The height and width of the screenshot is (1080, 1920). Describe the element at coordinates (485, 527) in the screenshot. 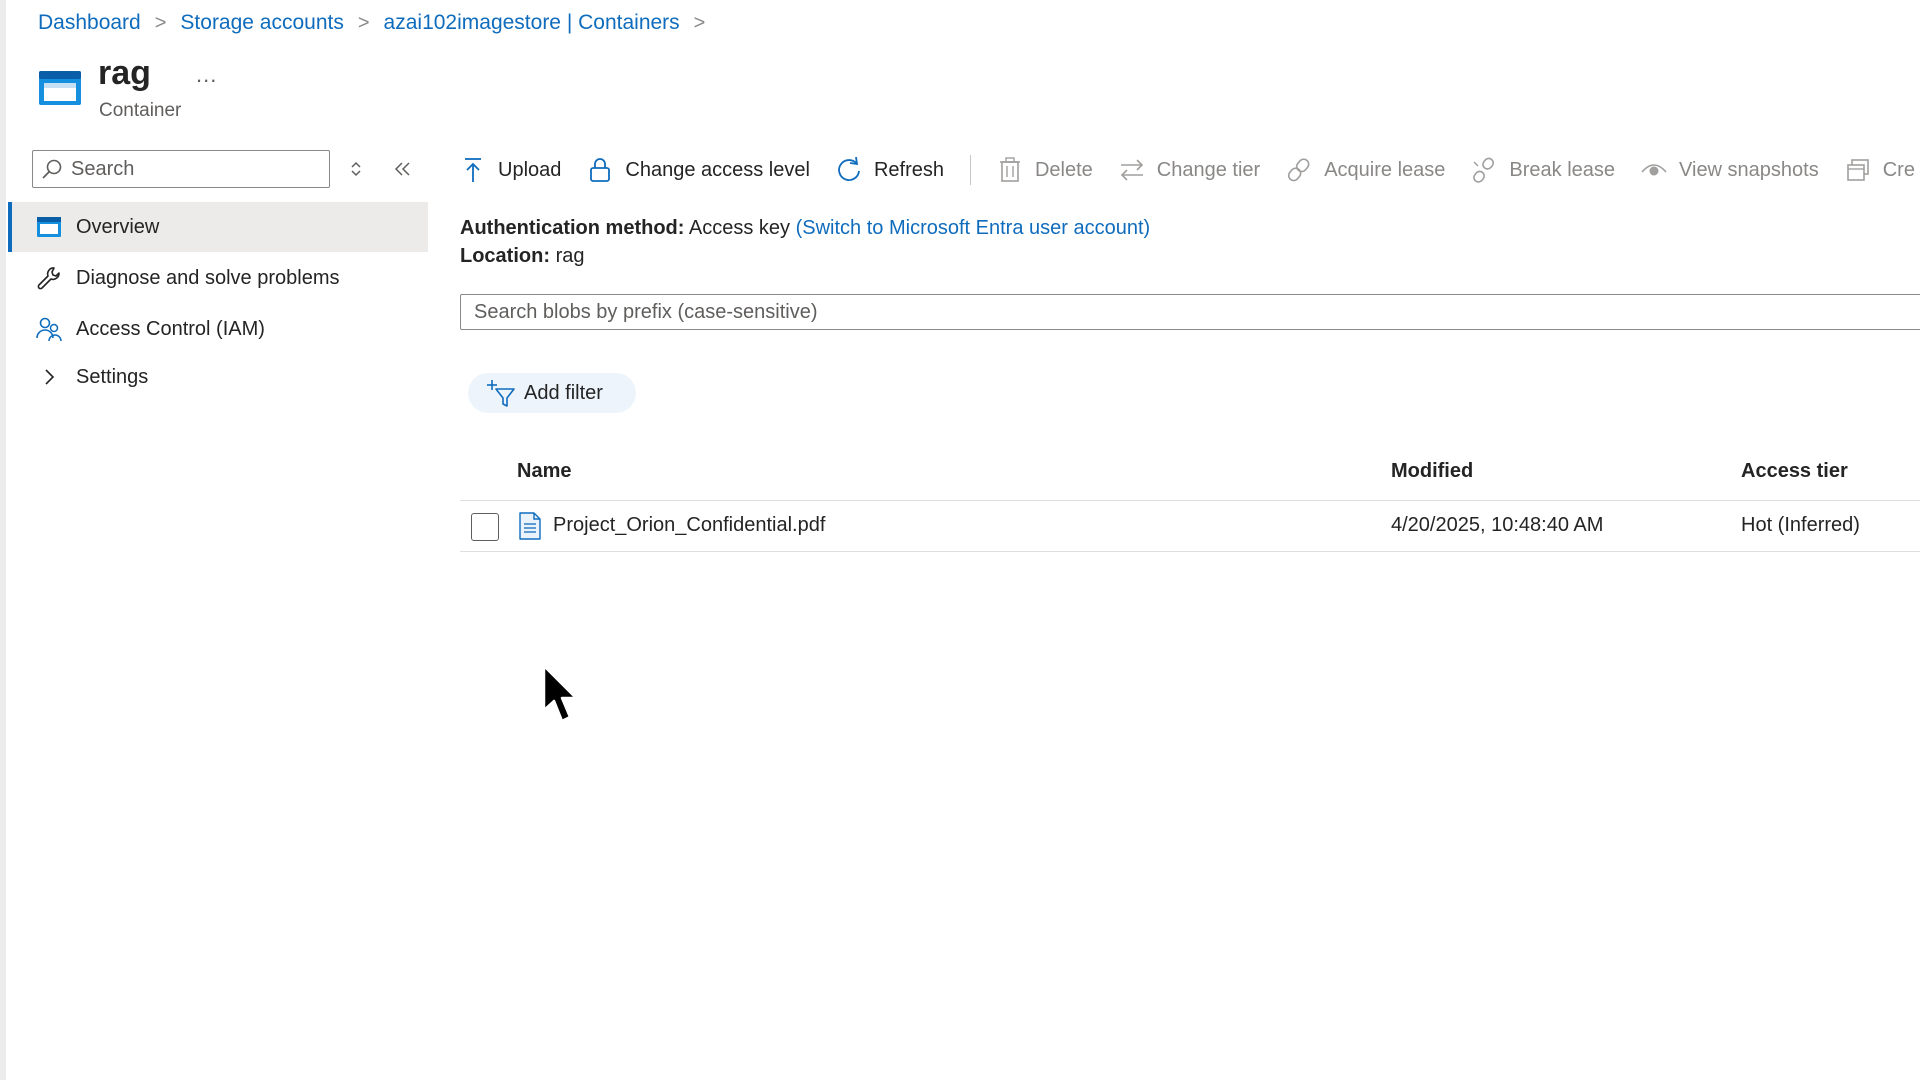

I see `row-checkbox` at that location.